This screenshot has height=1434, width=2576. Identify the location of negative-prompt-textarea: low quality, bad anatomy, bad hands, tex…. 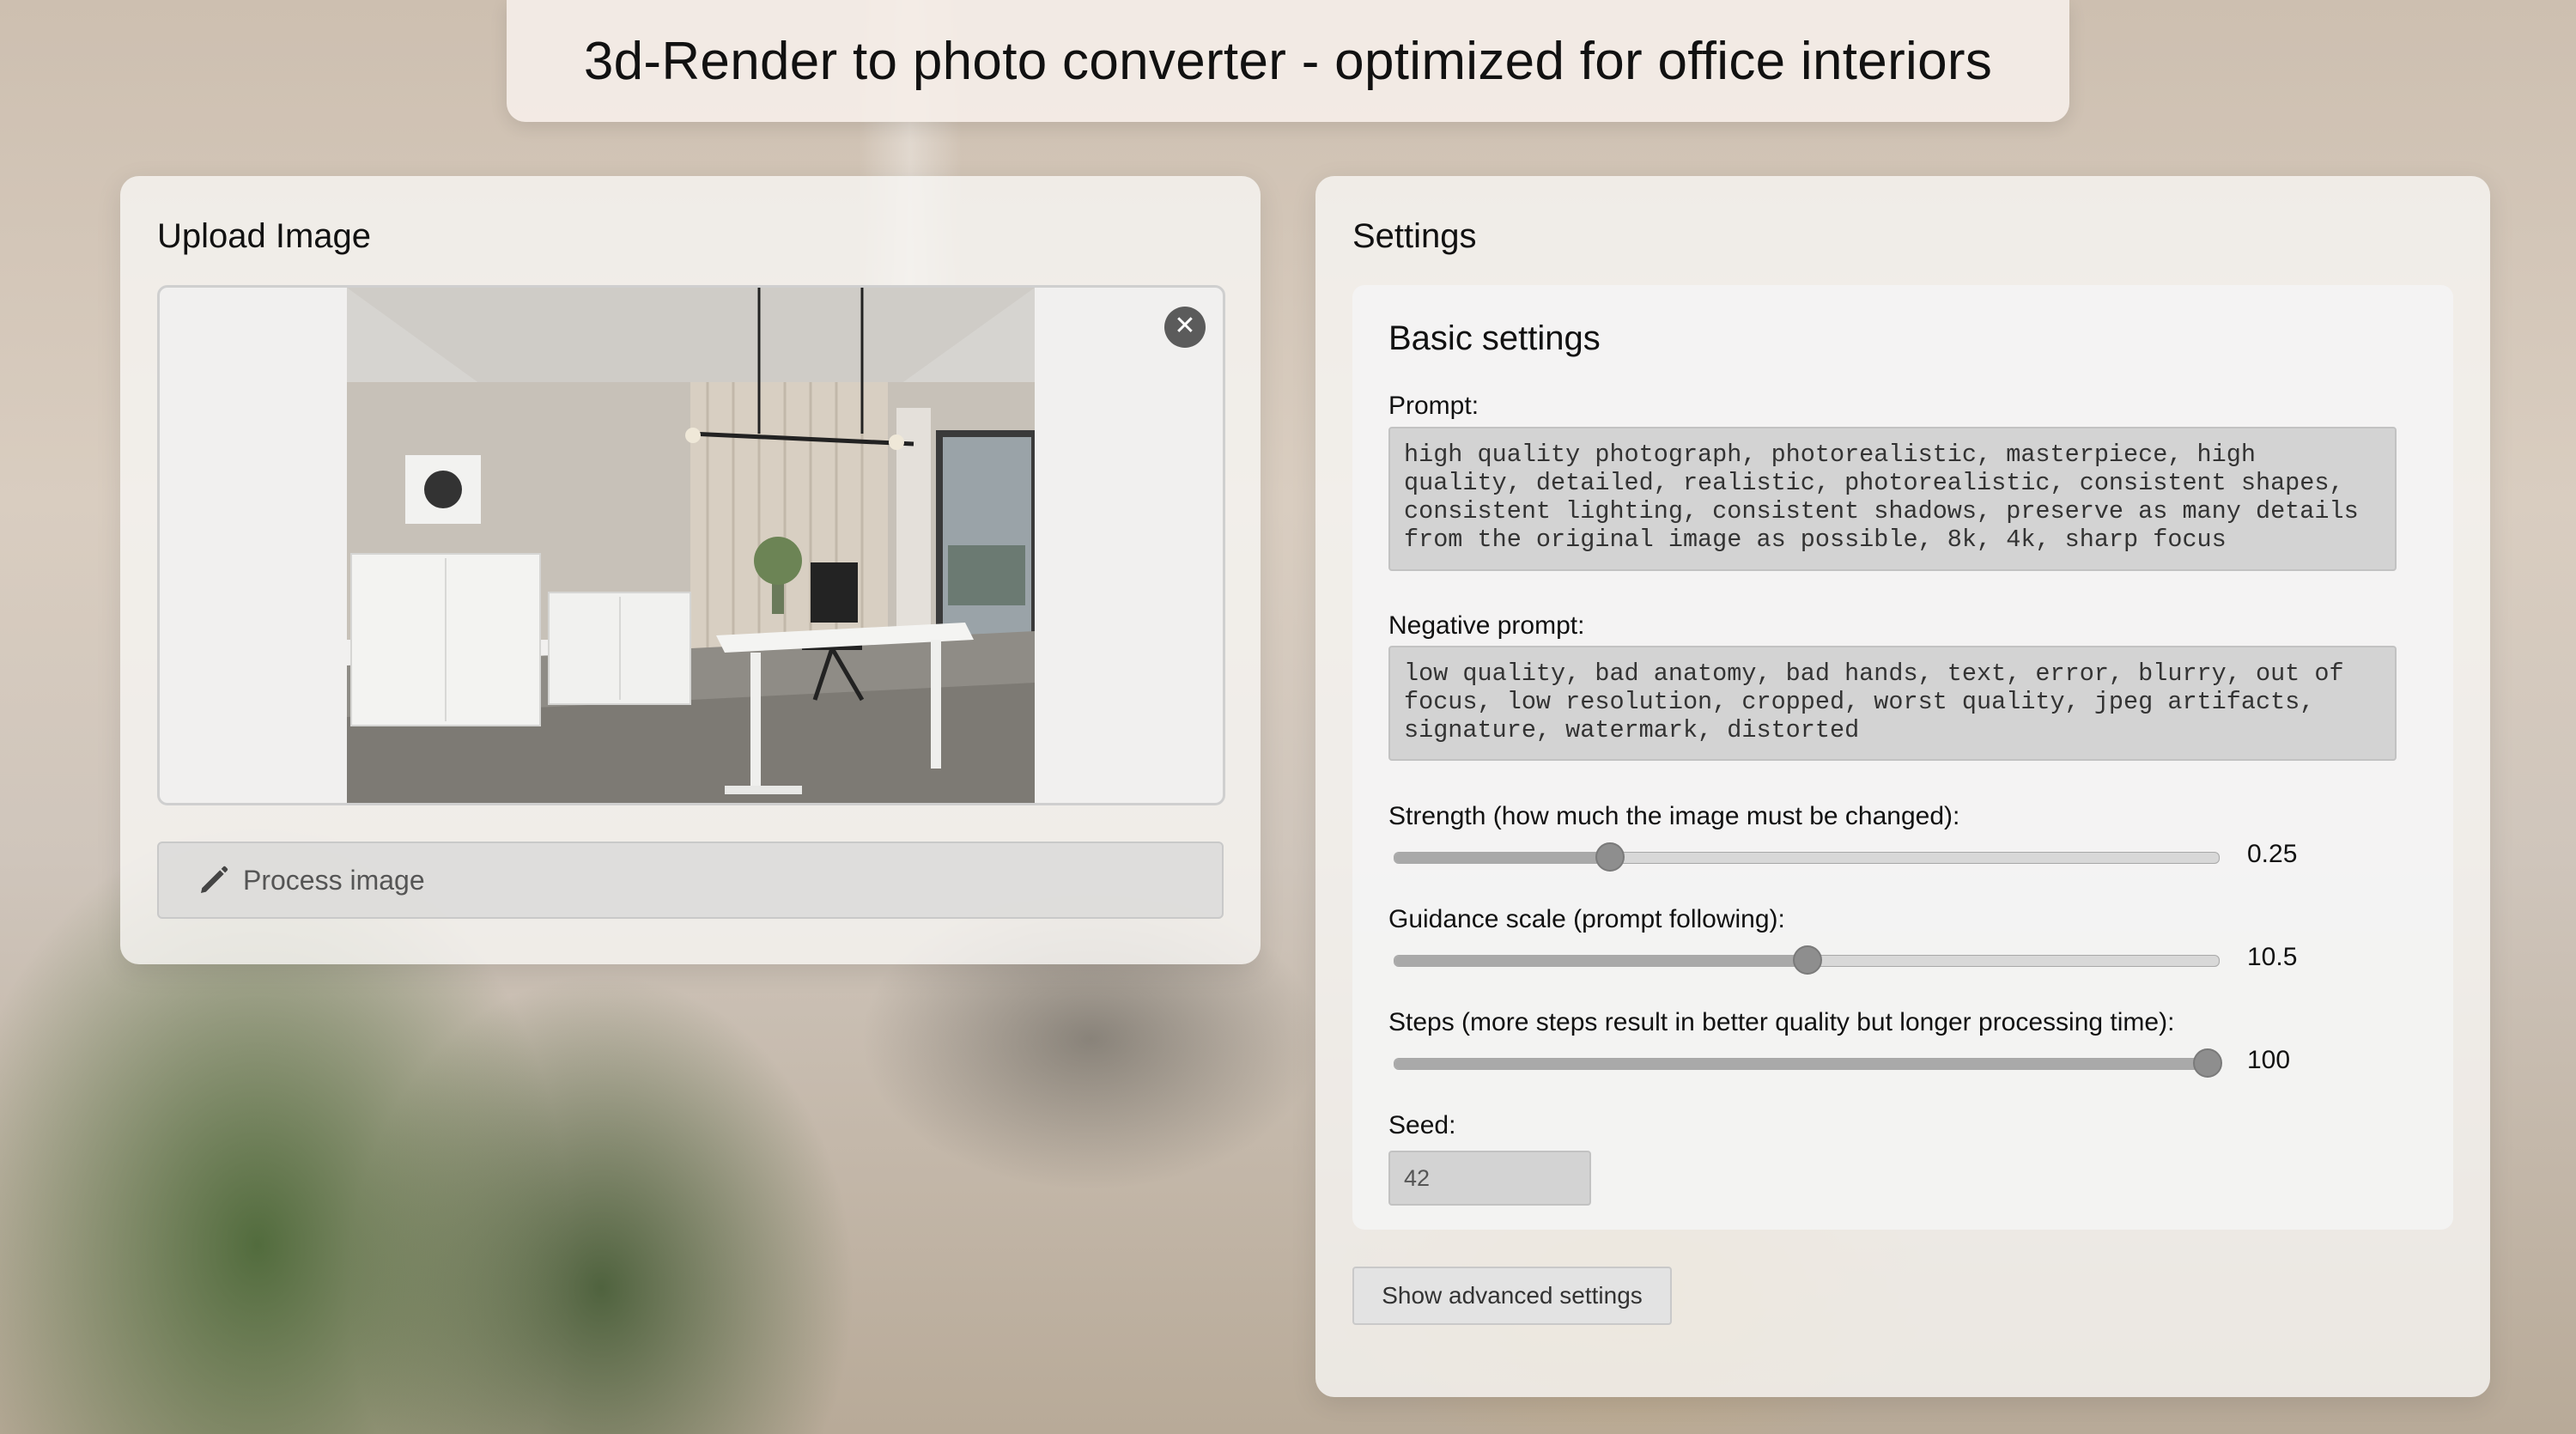
(1893, 704).